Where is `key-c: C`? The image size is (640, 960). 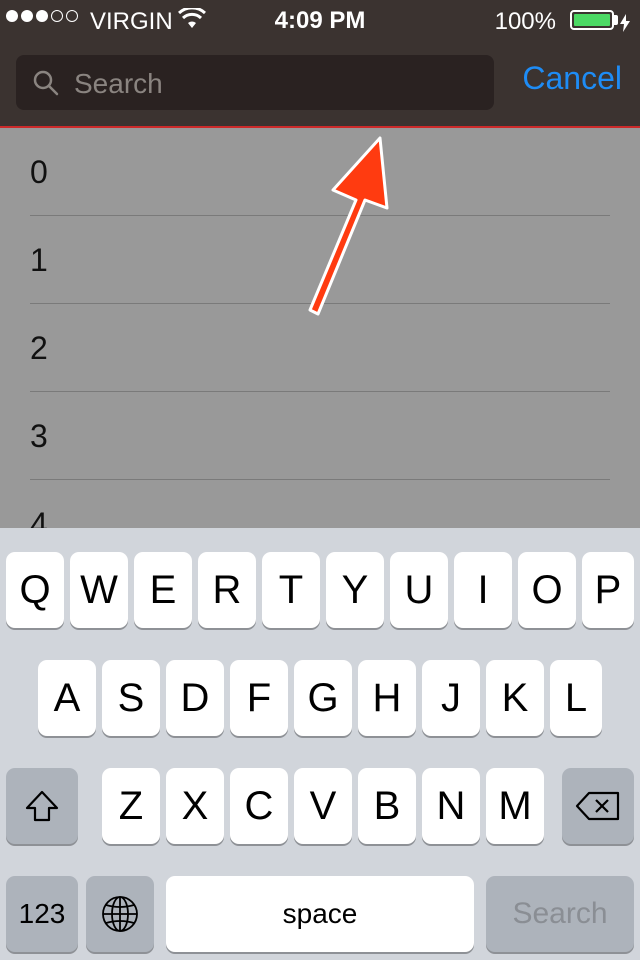
key-c: C is located at coordinates (259, 806).